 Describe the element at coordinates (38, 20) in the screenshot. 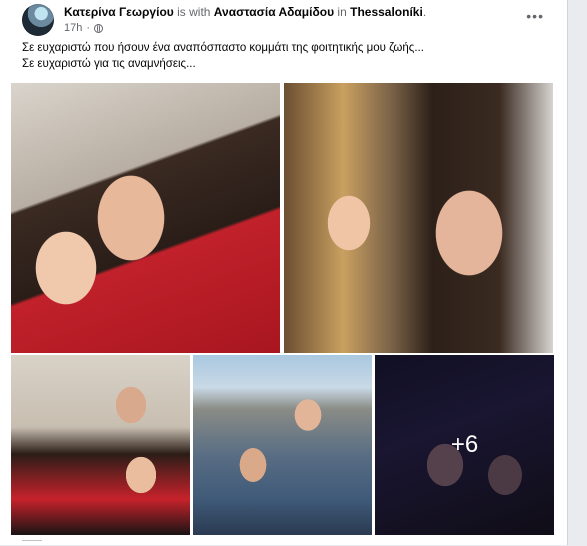

I see `avatar` at that location.